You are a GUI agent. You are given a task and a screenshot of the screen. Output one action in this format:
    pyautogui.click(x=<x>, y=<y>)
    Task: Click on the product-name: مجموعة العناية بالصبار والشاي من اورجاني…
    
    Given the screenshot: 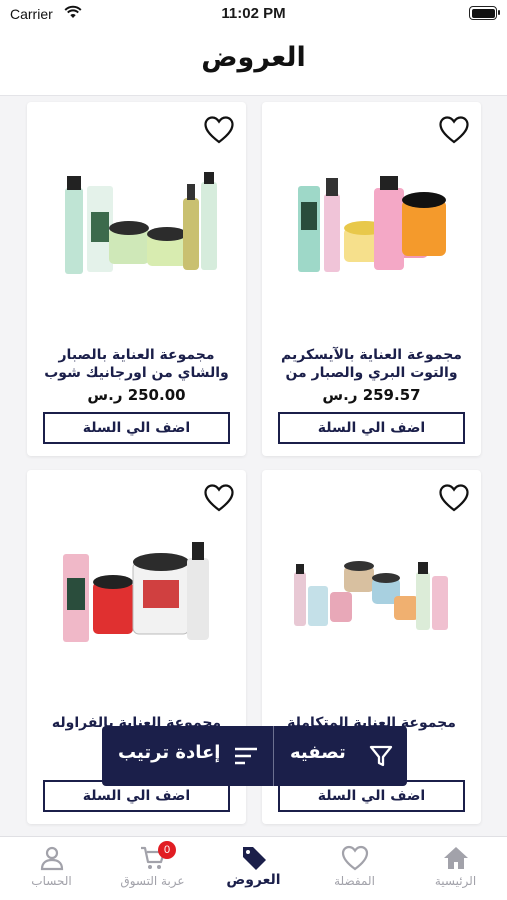 What is the action you would take?
    pyautogui.click(x=136, y=364)
    